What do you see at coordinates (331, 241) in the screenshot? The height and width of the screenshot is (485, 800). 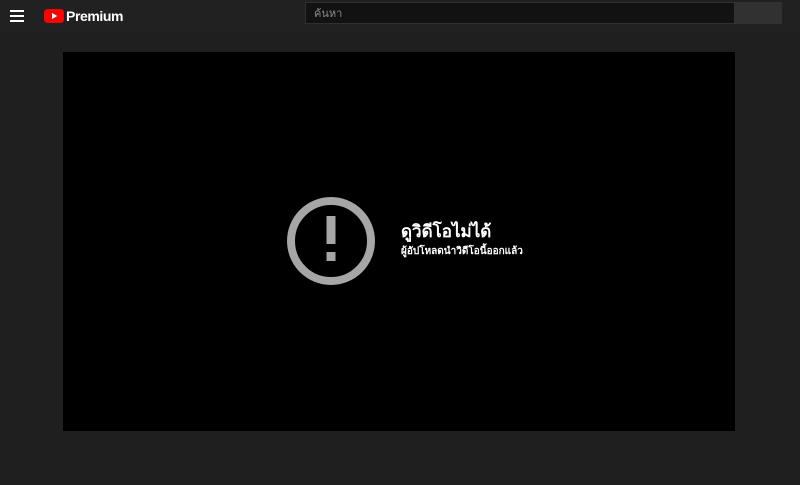 I see `exclamation-circle-icon` at bounding box center [331, 241].